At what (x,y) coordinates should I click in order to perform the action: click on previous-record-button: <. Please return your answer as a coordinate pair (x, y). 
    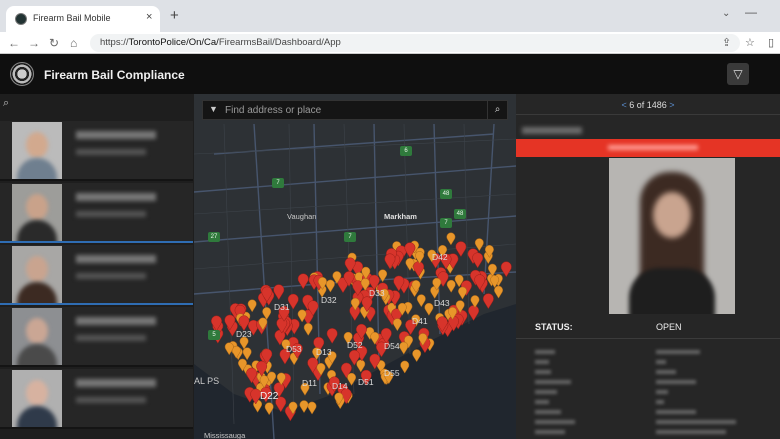
    Looking at the image, I should click on (623, 105).